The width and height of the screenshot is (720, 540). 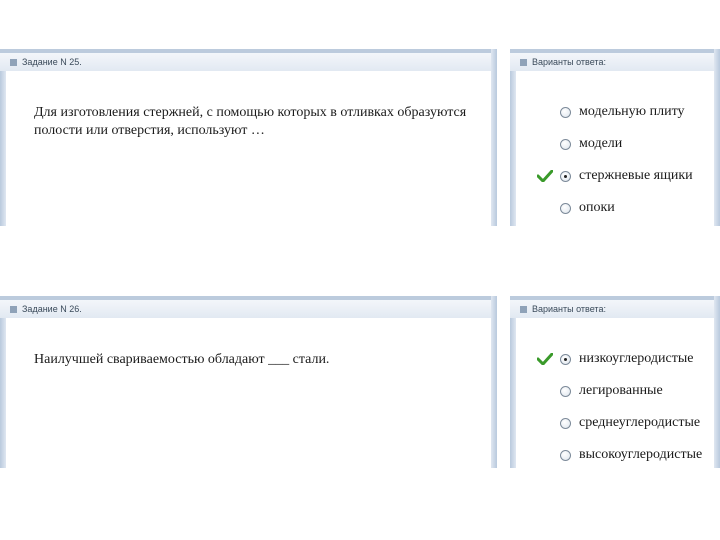 I want to click on task26-option-2: легированные, so click(x=615, y=391).